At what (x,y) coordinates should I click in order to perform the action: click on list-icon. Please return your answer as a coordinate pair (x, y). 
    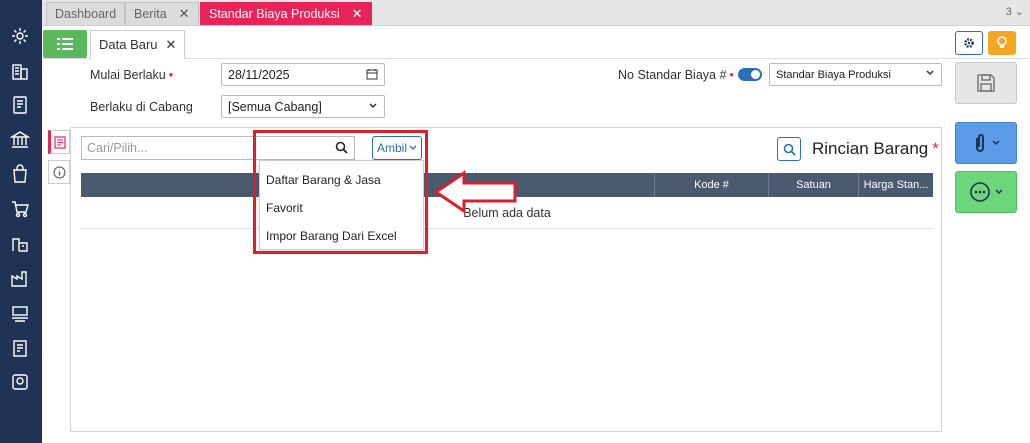
    Looking at the image, I should click on (65, 44).